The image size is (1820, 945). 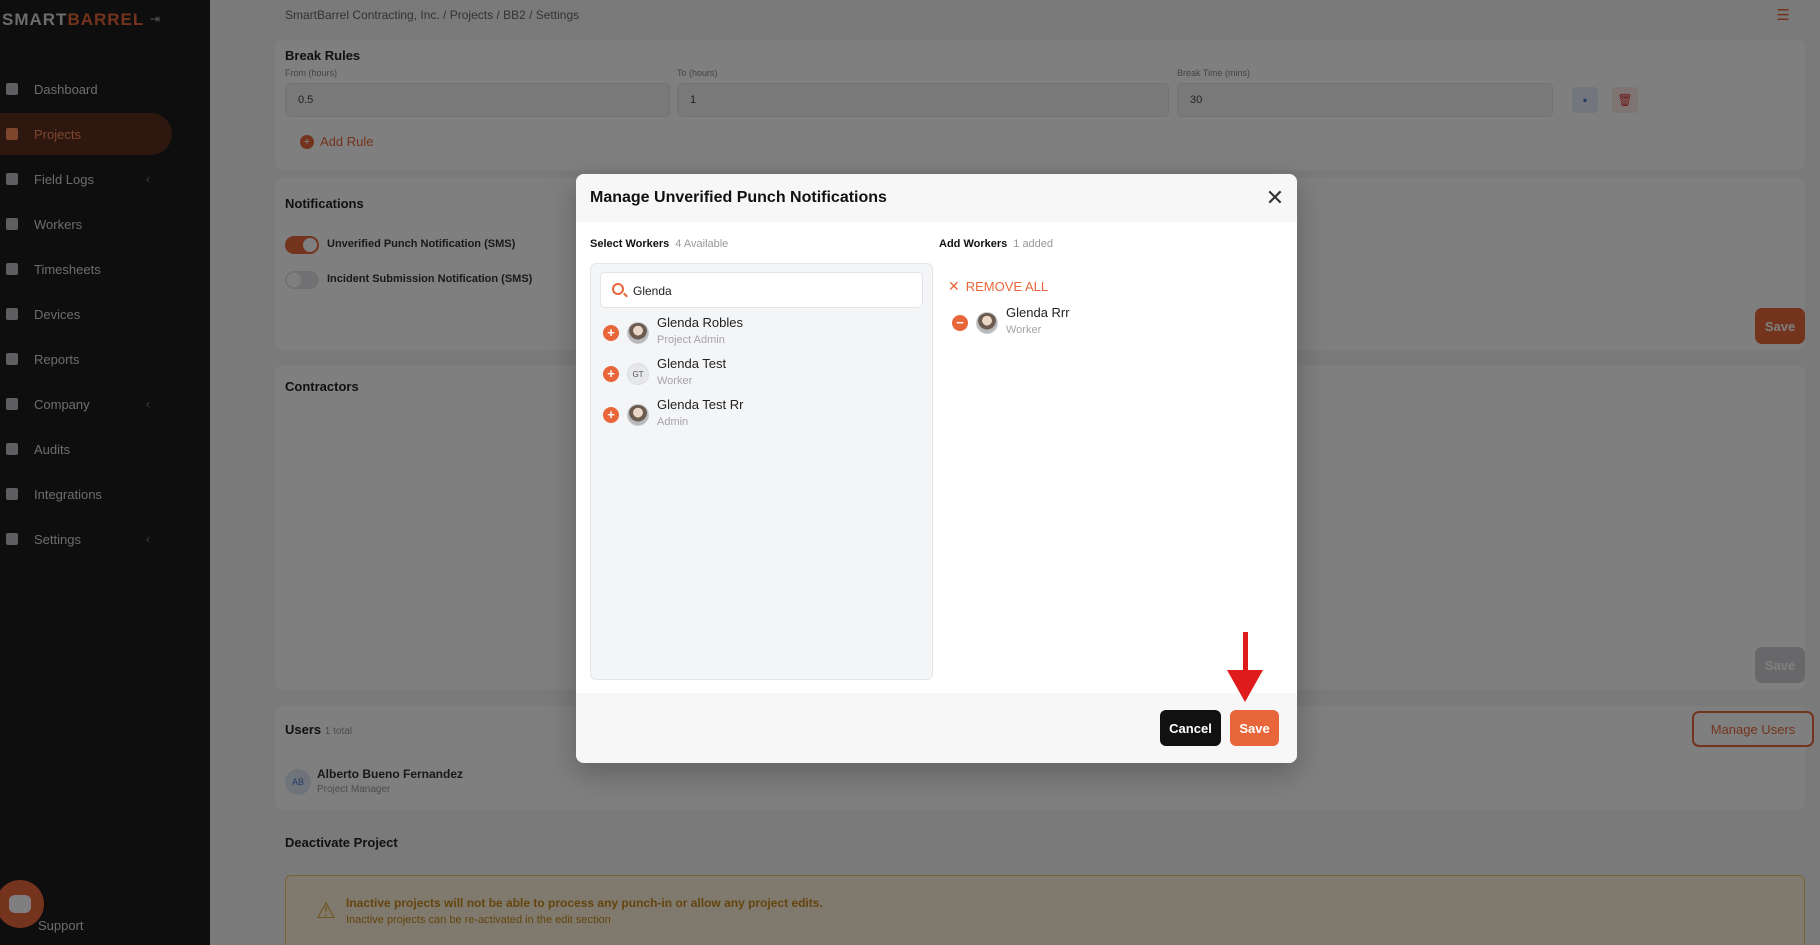 I want to click on annotation-arrow, so click(x=1245, y=653).